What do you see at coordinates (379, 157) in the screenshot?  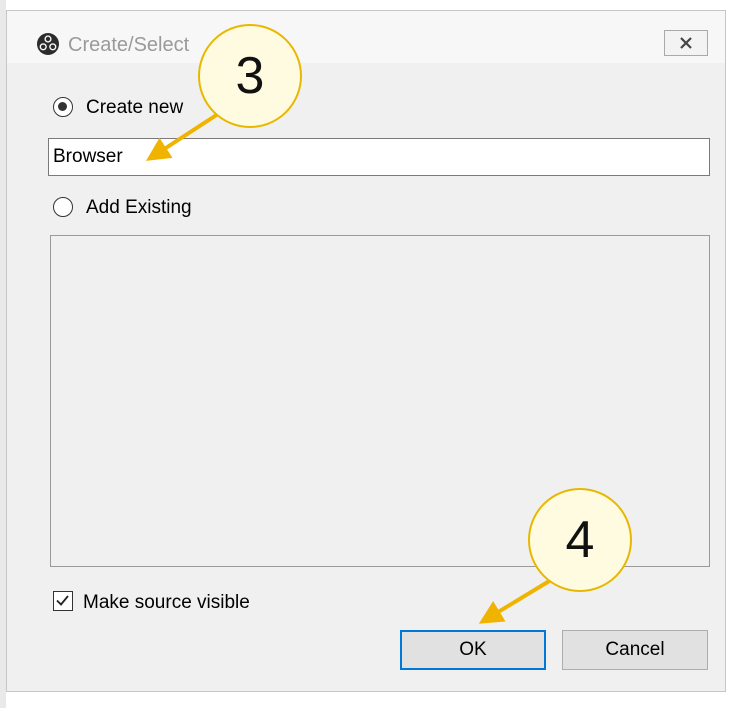 I see `name-input` at bounding box center [379, 157].